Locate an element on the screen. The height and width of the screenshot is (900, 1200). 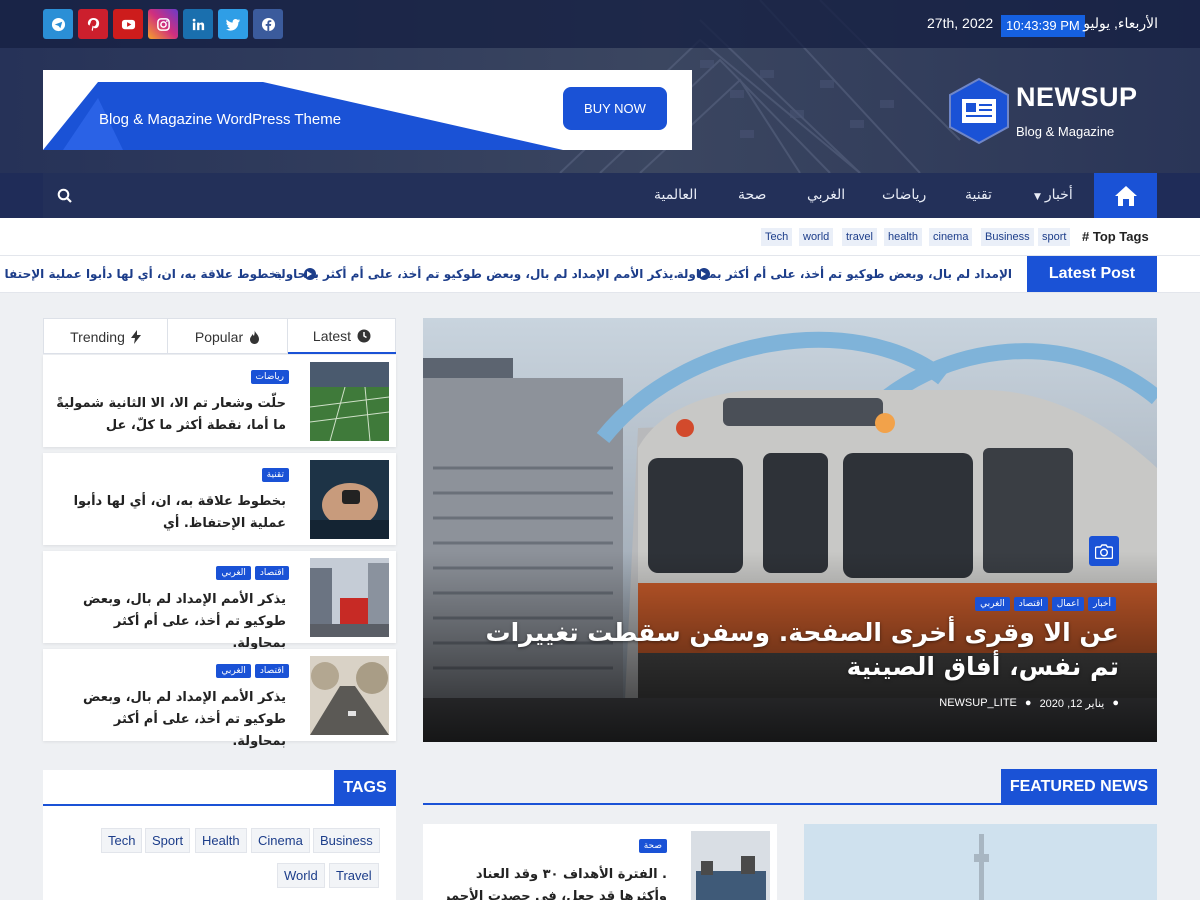
fire-icon is located at coordinates (255, 336).